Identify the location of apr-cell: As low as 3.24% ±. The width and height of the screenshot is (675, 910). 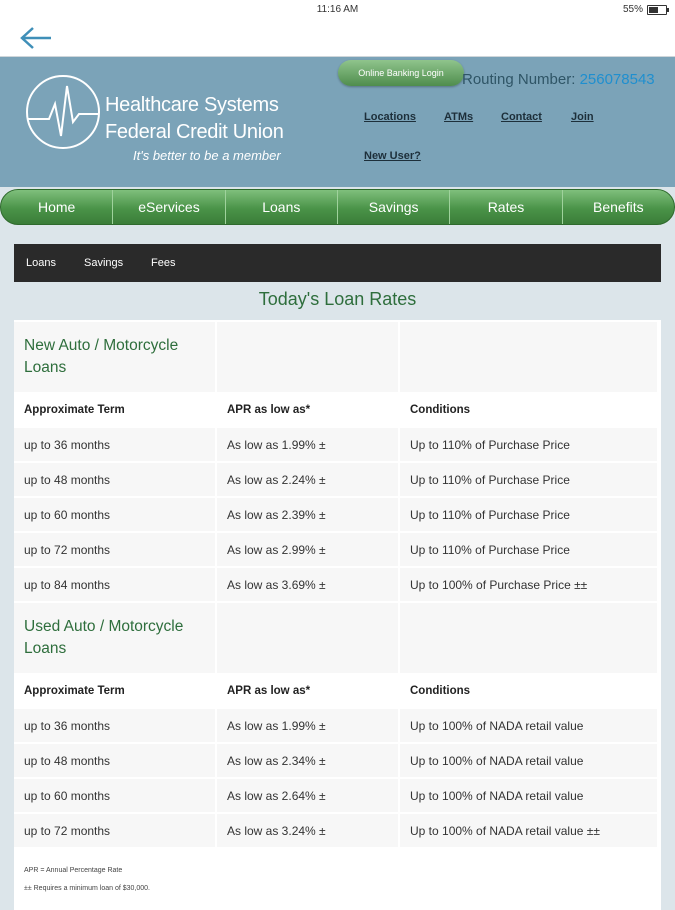
(307, 830).